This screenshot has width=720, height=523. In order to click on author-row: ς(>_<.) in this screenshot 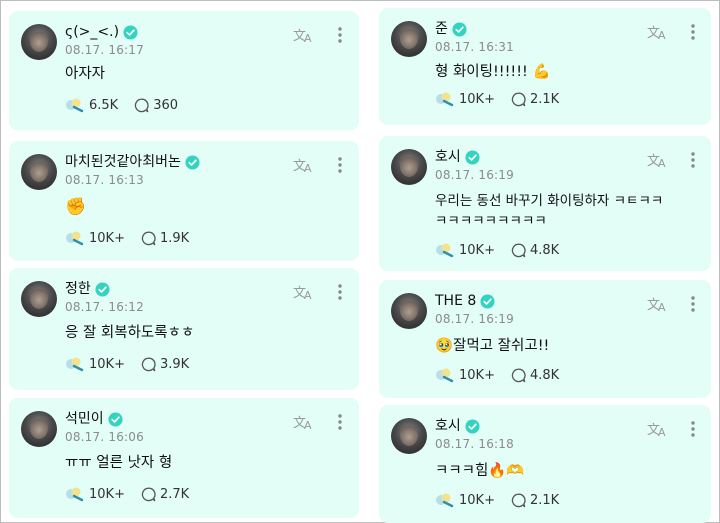, I will do `click(101, 32)`.